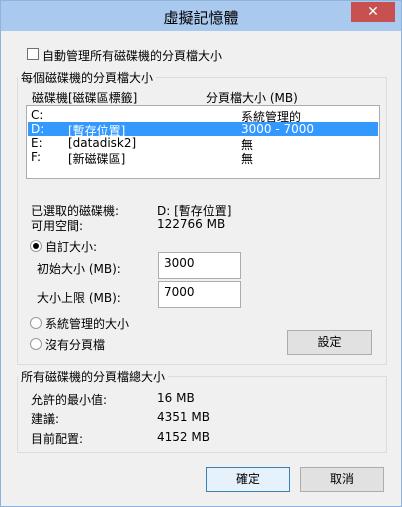 This screenshot has width=402, height=507. Describe the element at coordinates (71, 246) in the screenshot. I see `custom-size-label: 自訂大小:` at that location.